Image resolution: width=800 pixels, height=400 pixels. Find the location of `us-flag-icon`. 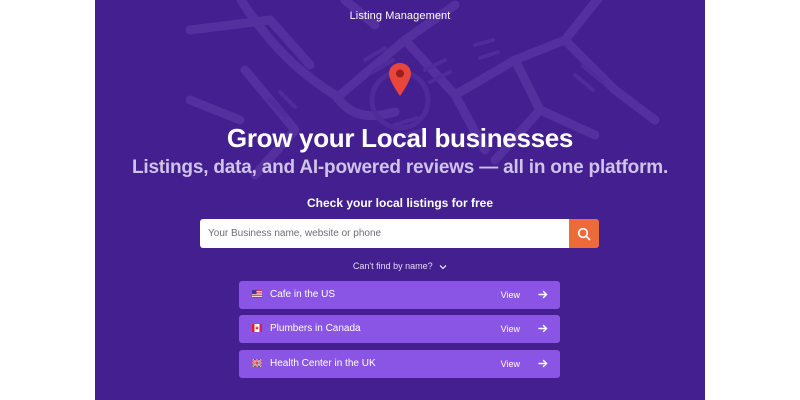

us-flag-icon is located at coordinates (257, 294).